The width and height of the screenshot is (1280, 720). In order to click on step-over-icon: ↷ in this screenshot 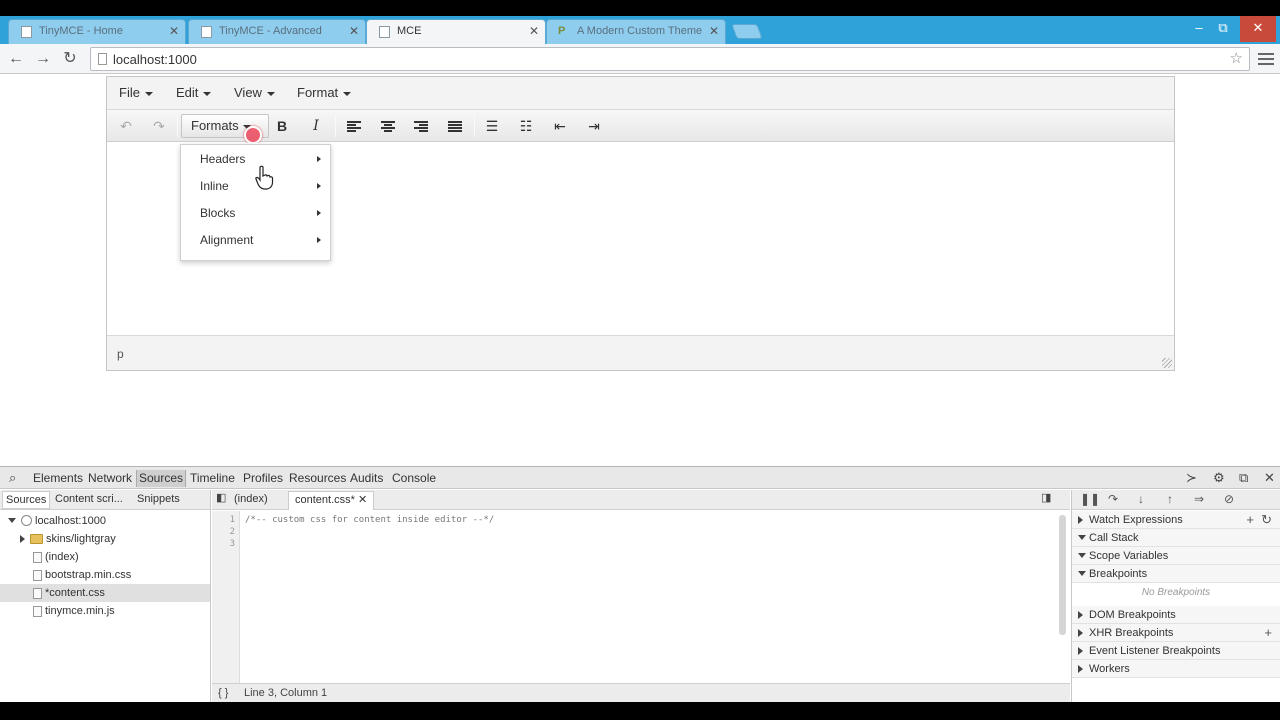, I will do `click(1113, 499)`.